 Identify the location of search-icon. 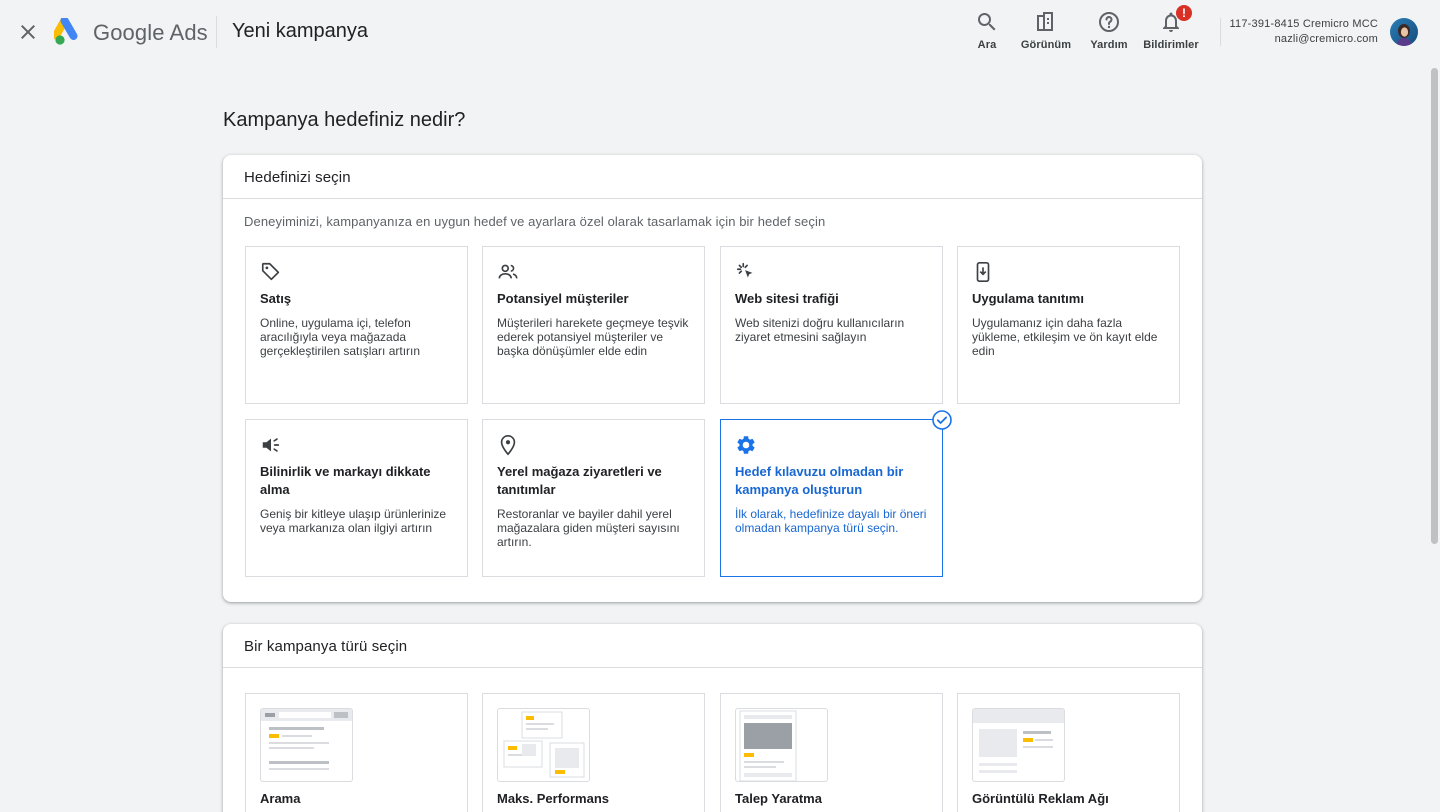
(987, 22).